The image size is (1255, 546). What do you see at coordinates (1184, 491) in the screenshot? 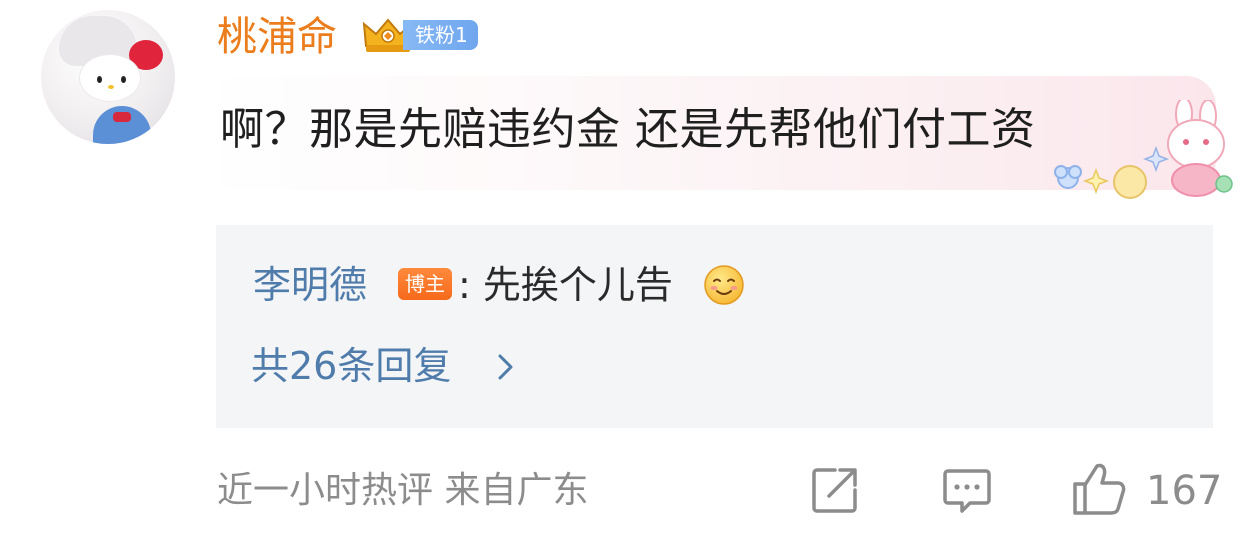
I see `like-count: 167` at bounding box center [1184, 491].